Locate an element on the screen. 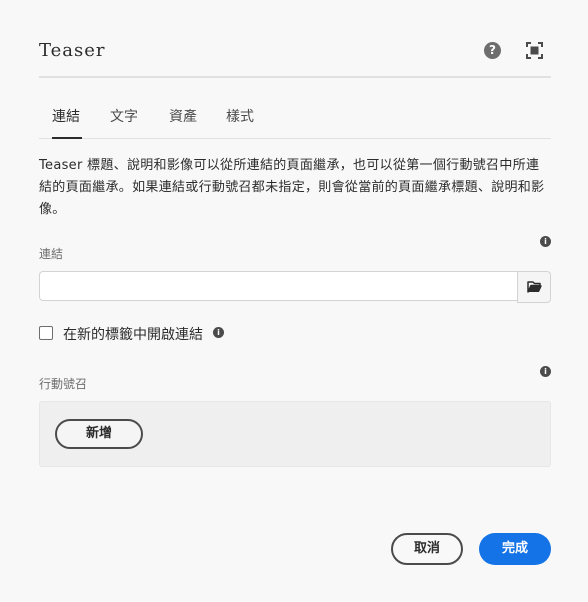  active-tab-indicator is located at coordinates (67, 138).